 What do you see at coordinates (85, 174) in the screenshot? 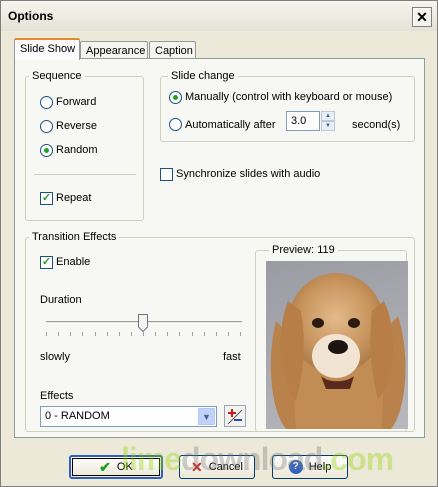
I see `sequence-divider` at bounding box center [85, 174].